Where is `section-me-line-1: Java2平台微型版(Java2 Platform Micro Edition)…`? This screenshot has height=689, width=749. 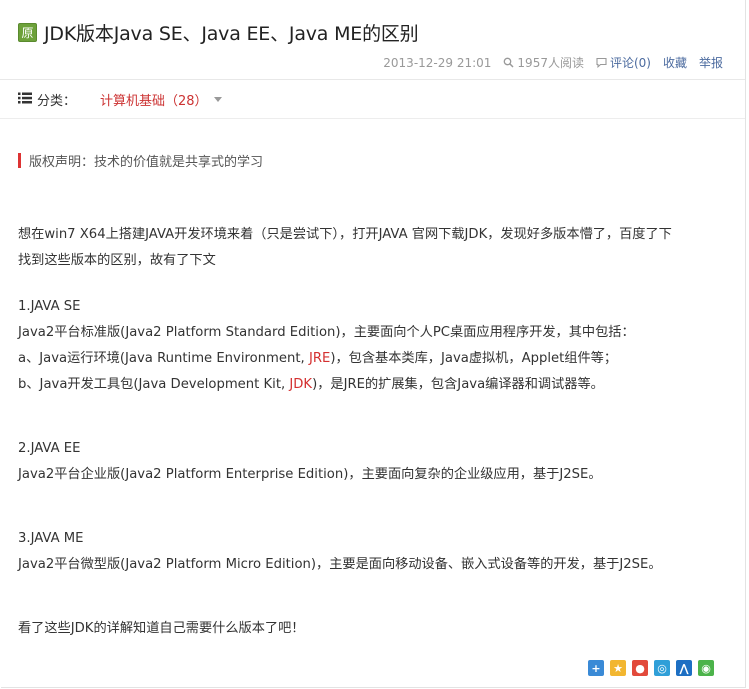 section-me-line-1: Java2平台微型版(Java2 Platform Micro Edition)… is located at coordinates (340, 564).